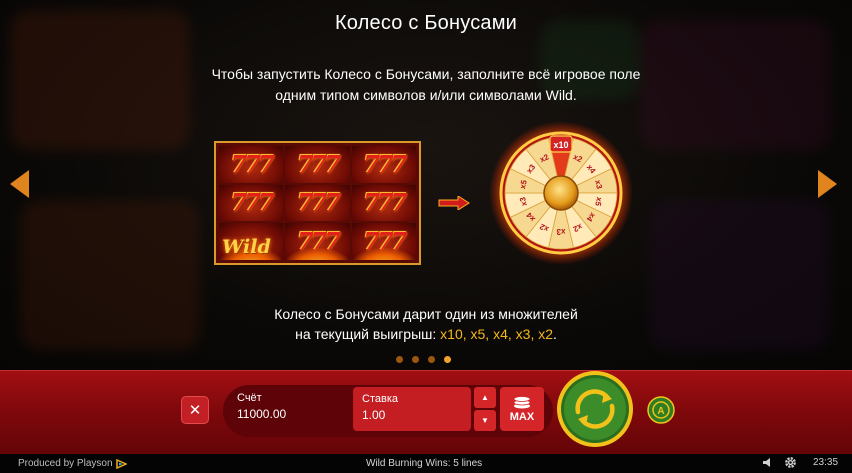 This screenshot has height=473, width=852. I want to click on playson-logo-icon, so click(121, 463).